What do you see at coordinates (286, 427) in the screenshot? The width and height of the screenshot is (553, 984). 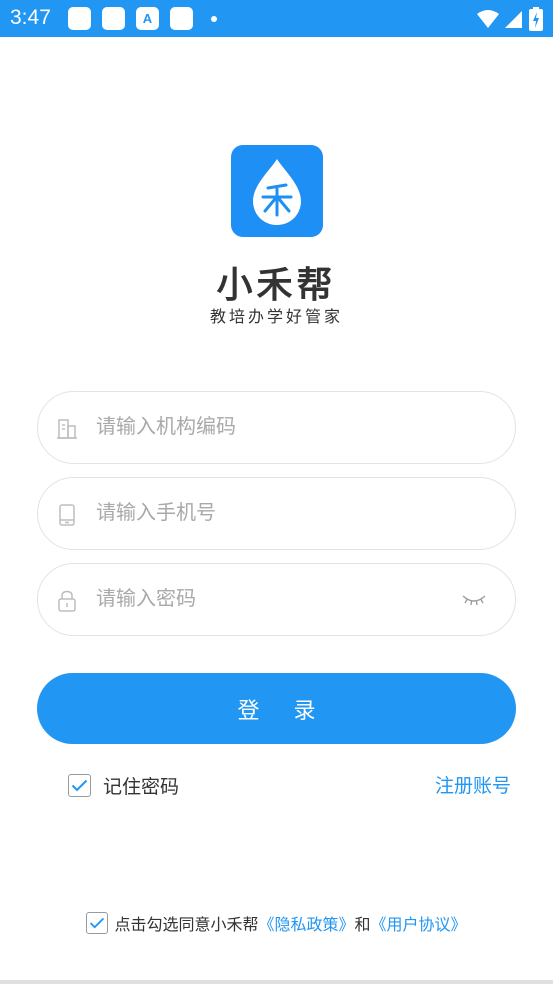 I see `org-code-input` at bounding box center [286, 427].